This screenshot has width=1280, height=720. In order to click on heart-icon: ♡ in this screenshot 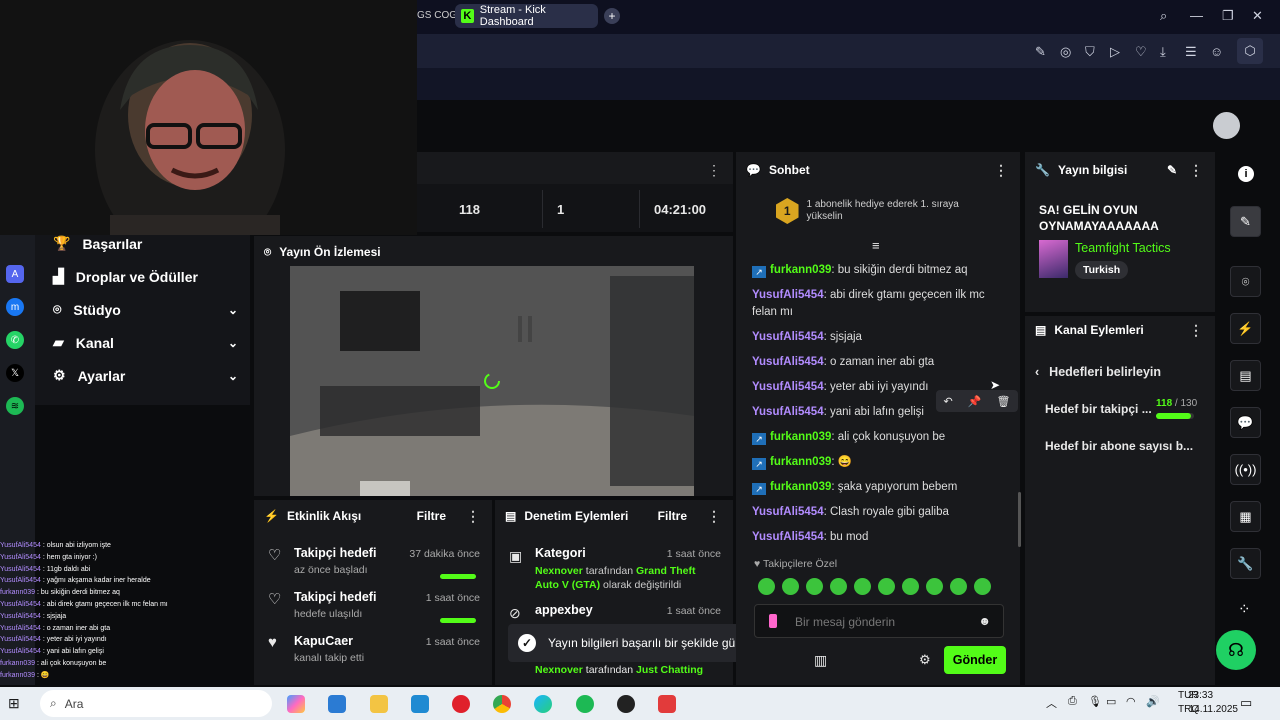, I will do `click(1141, 52)`.